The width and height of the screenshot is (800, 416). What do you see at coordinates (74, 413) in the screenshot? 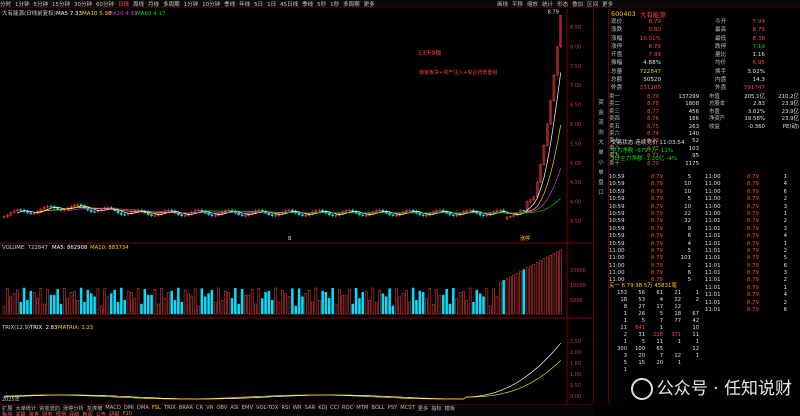
I see `info-tab-5: 评级` at bounding box center [74, 413].